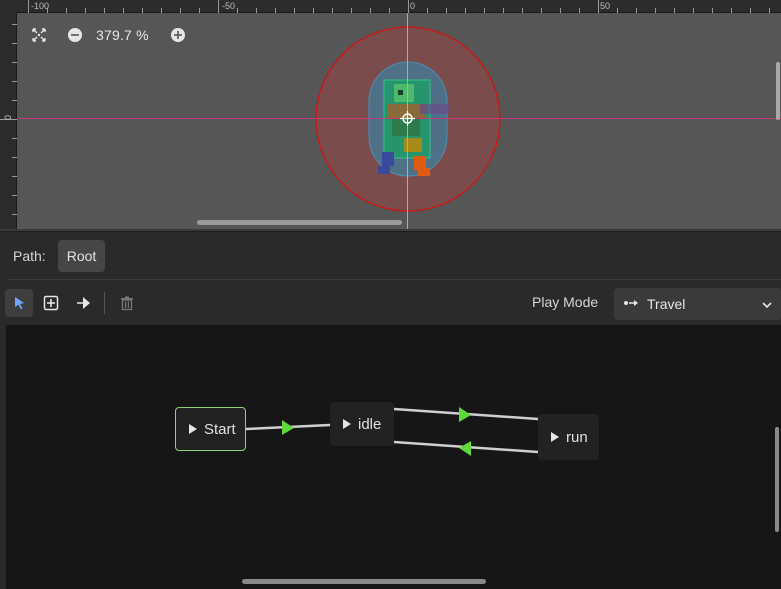  What do you see at coordinates (122, 35) in the screenshot?
I see `zoom-level-text: 379.7 %` at bounding box center [122, 35].